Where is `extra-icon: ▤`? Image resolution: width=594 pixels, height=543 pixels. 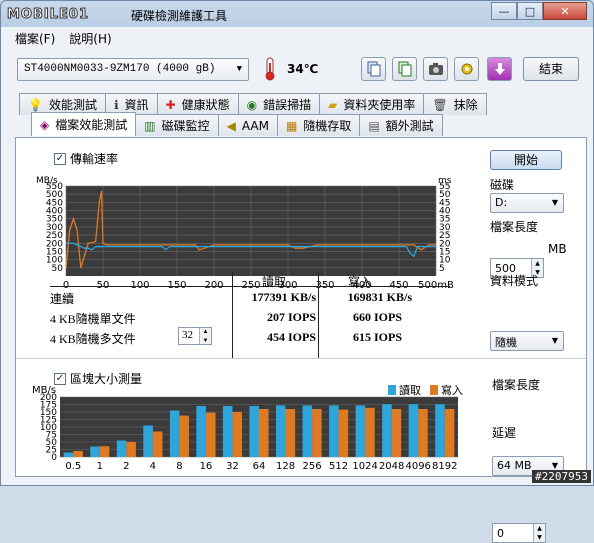
extra-icon: ▤ is located at coordinates (374, 125).